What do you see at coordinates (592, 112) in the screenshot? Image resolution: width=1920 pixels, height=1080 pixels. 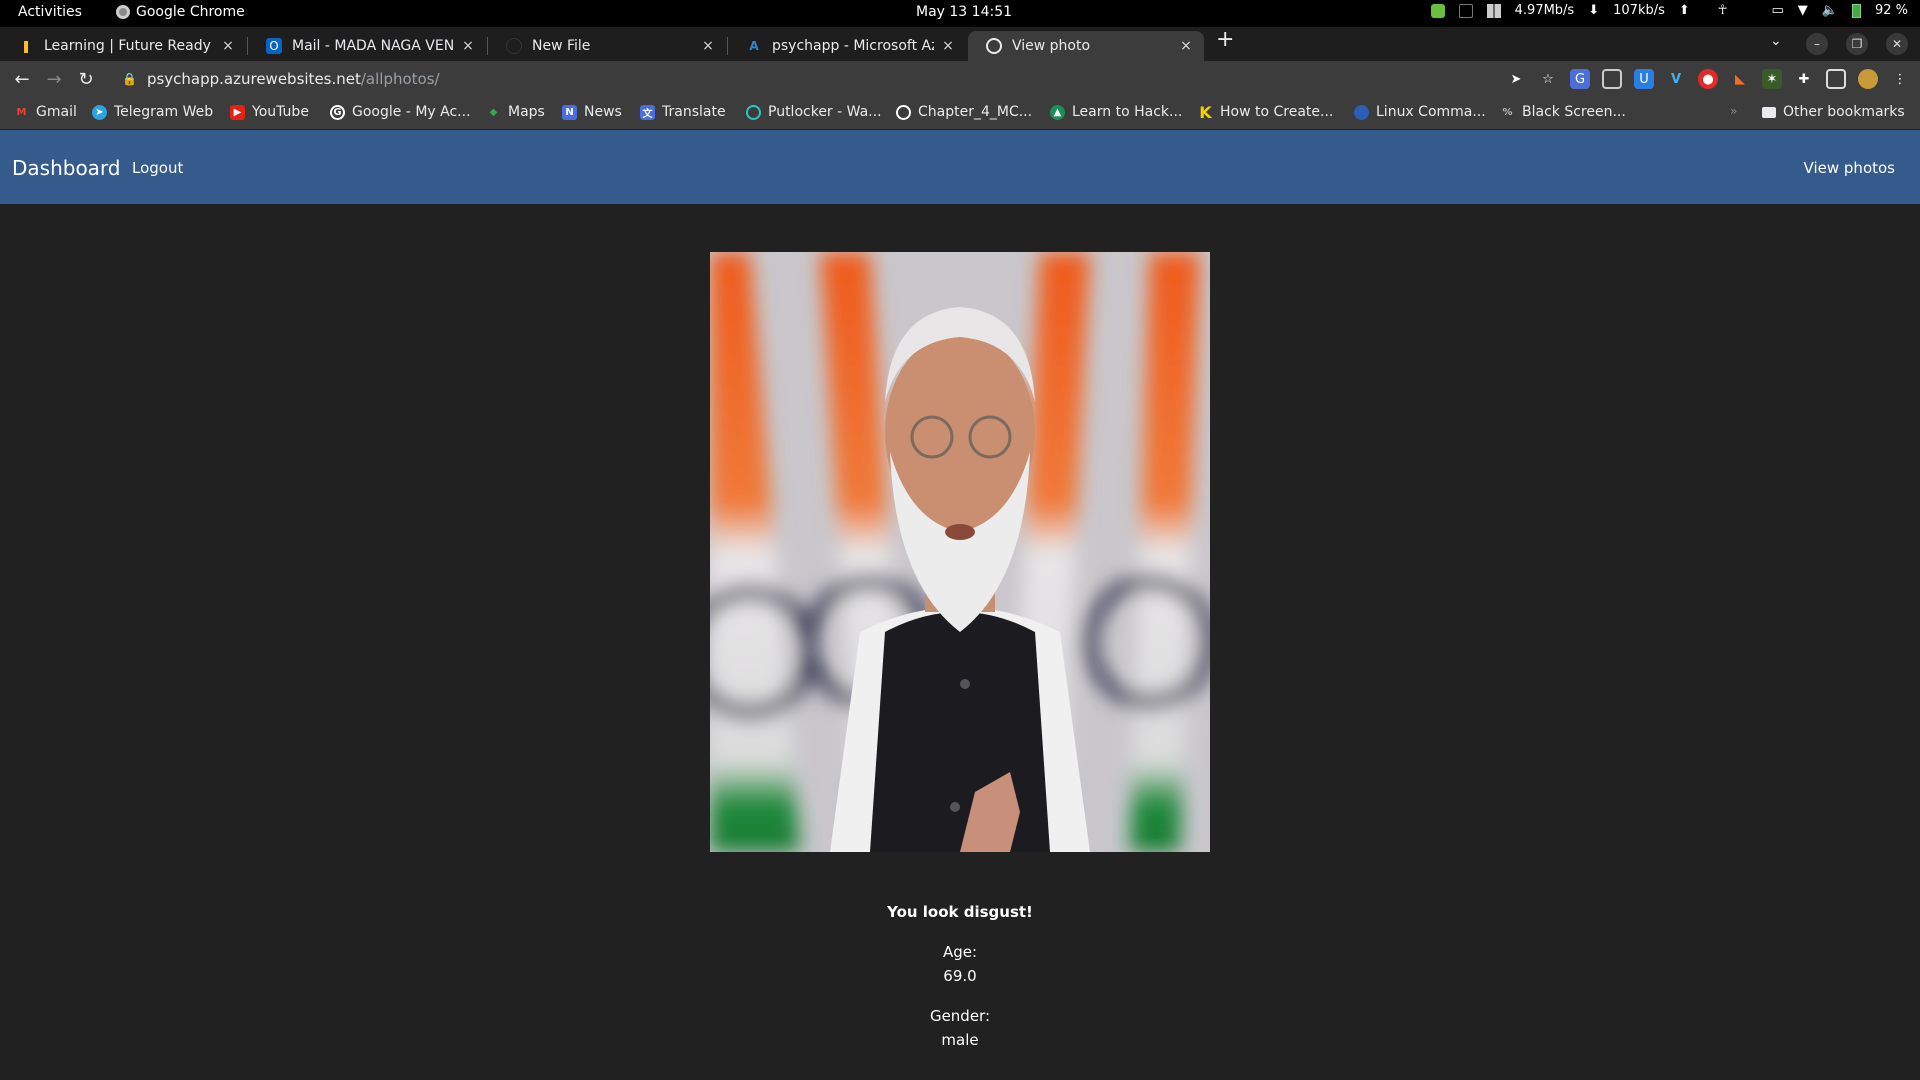 I see `bookmark-news: N News` at bounding box center [592, 112].